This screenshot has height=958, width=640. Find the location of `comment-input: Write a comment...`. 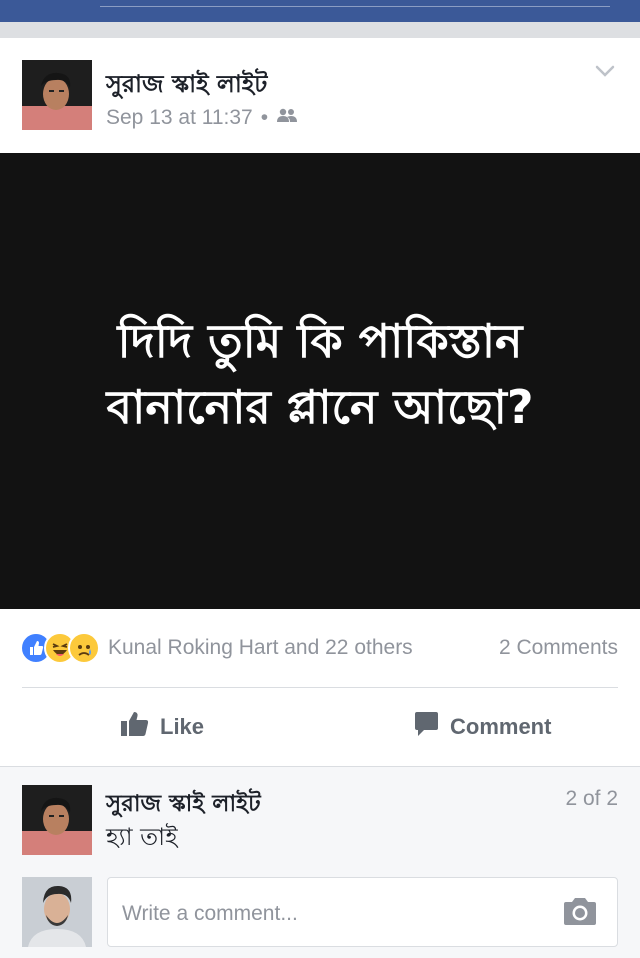

comment-input: Write a comment... is located at coordinates (362, 912).